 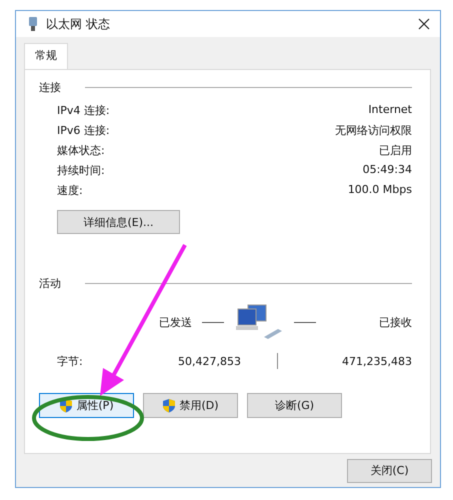 I want to click on field-value: 无网络访问权限, so click(x=373, y=130).